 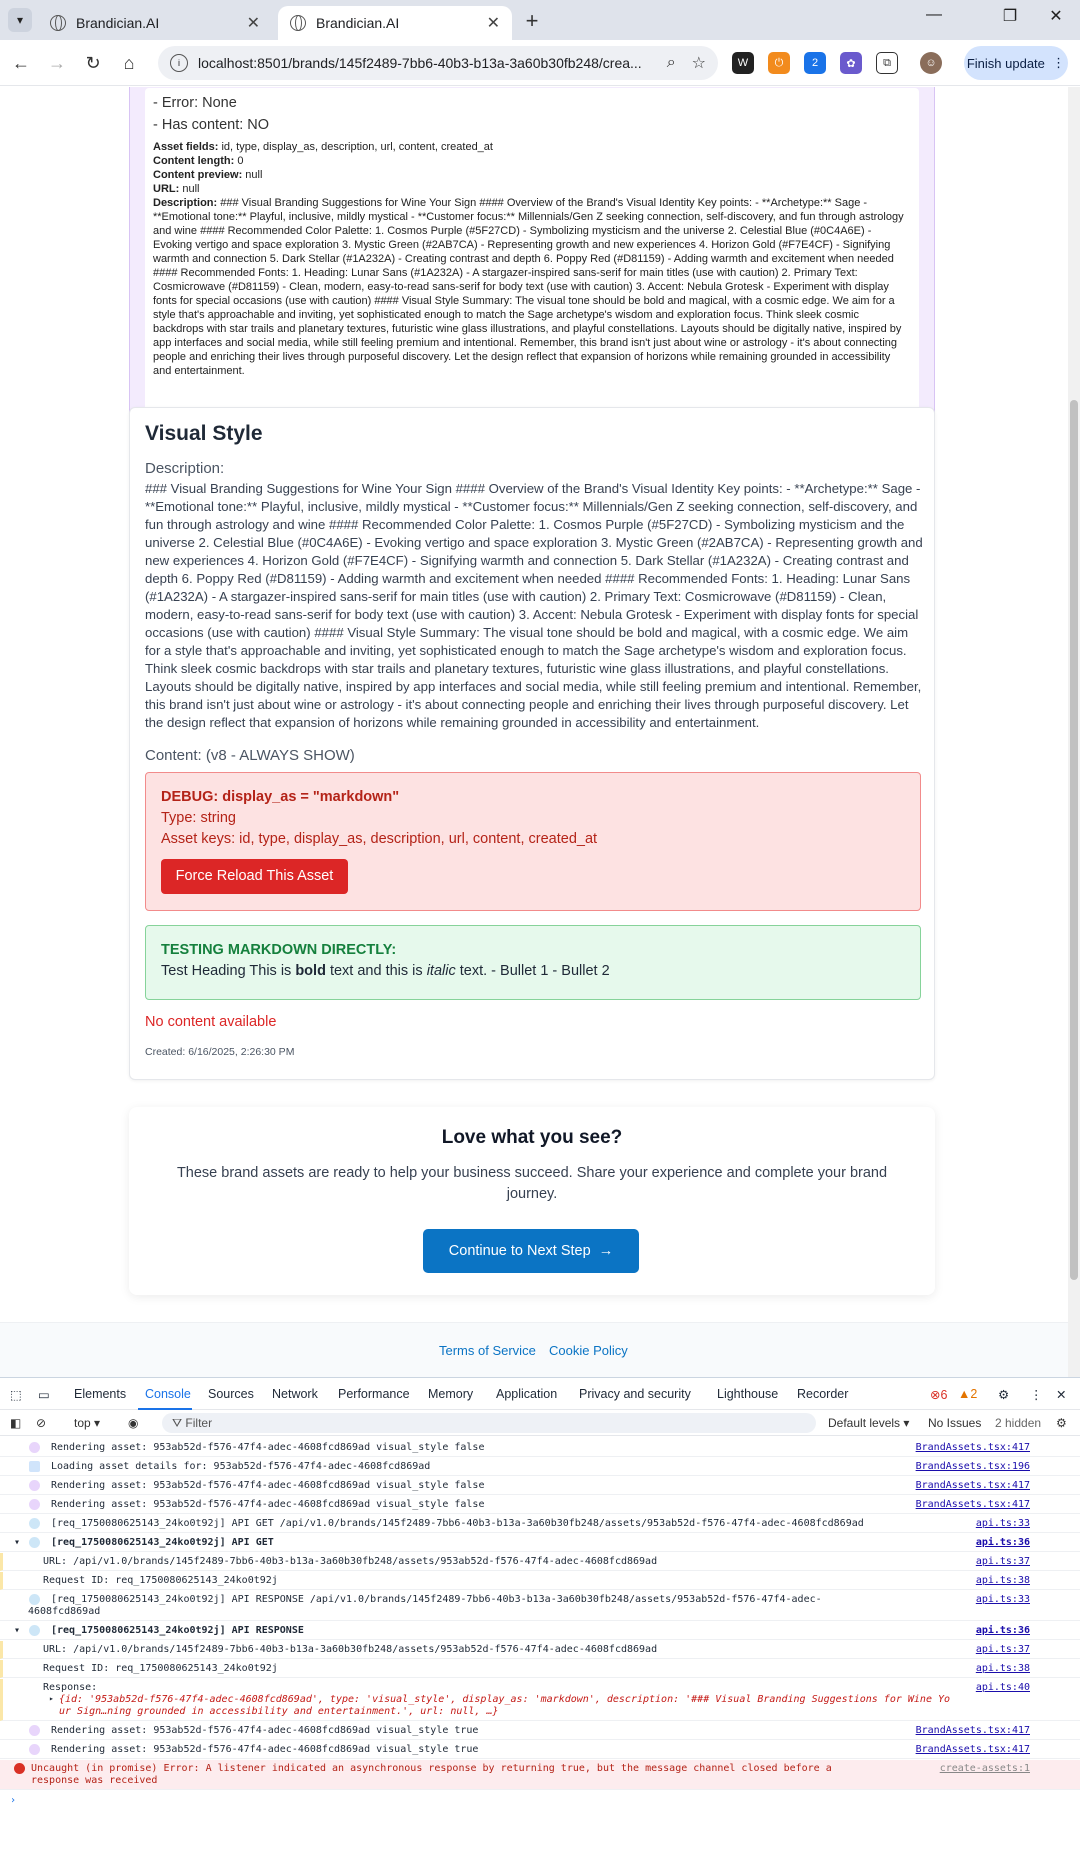 I want to click on settings-gear-icon: ⚙, so click(x=1003, y=1394).